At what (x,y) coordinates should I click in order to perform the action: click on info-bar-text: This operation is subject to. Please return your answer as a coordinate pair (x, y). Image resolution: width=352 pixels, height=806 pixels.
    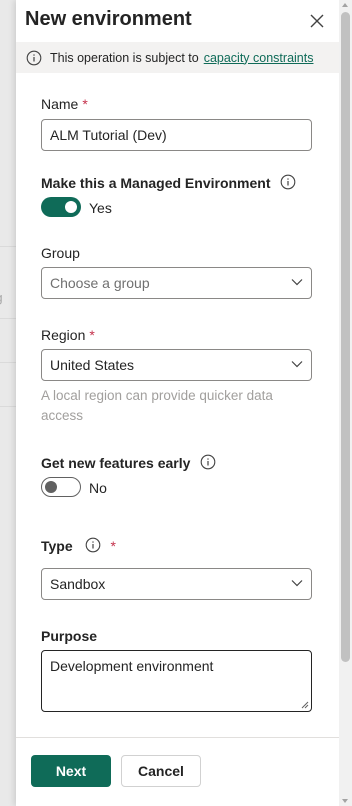
    Looking at the image, I should click on (124, 57).